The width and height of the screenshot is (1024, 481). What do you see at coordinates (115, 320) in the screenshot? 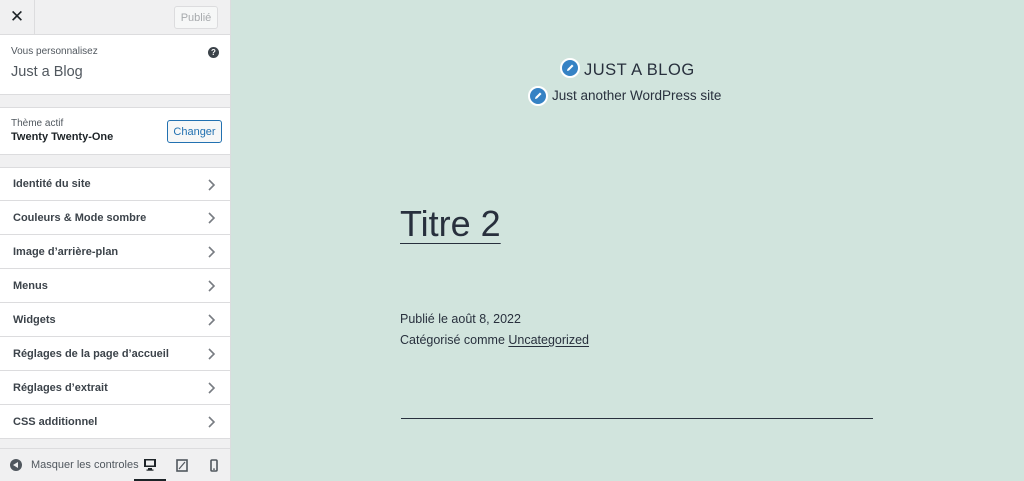
I see `panel-widgets: Widgets` at bounding box center [115, 320].